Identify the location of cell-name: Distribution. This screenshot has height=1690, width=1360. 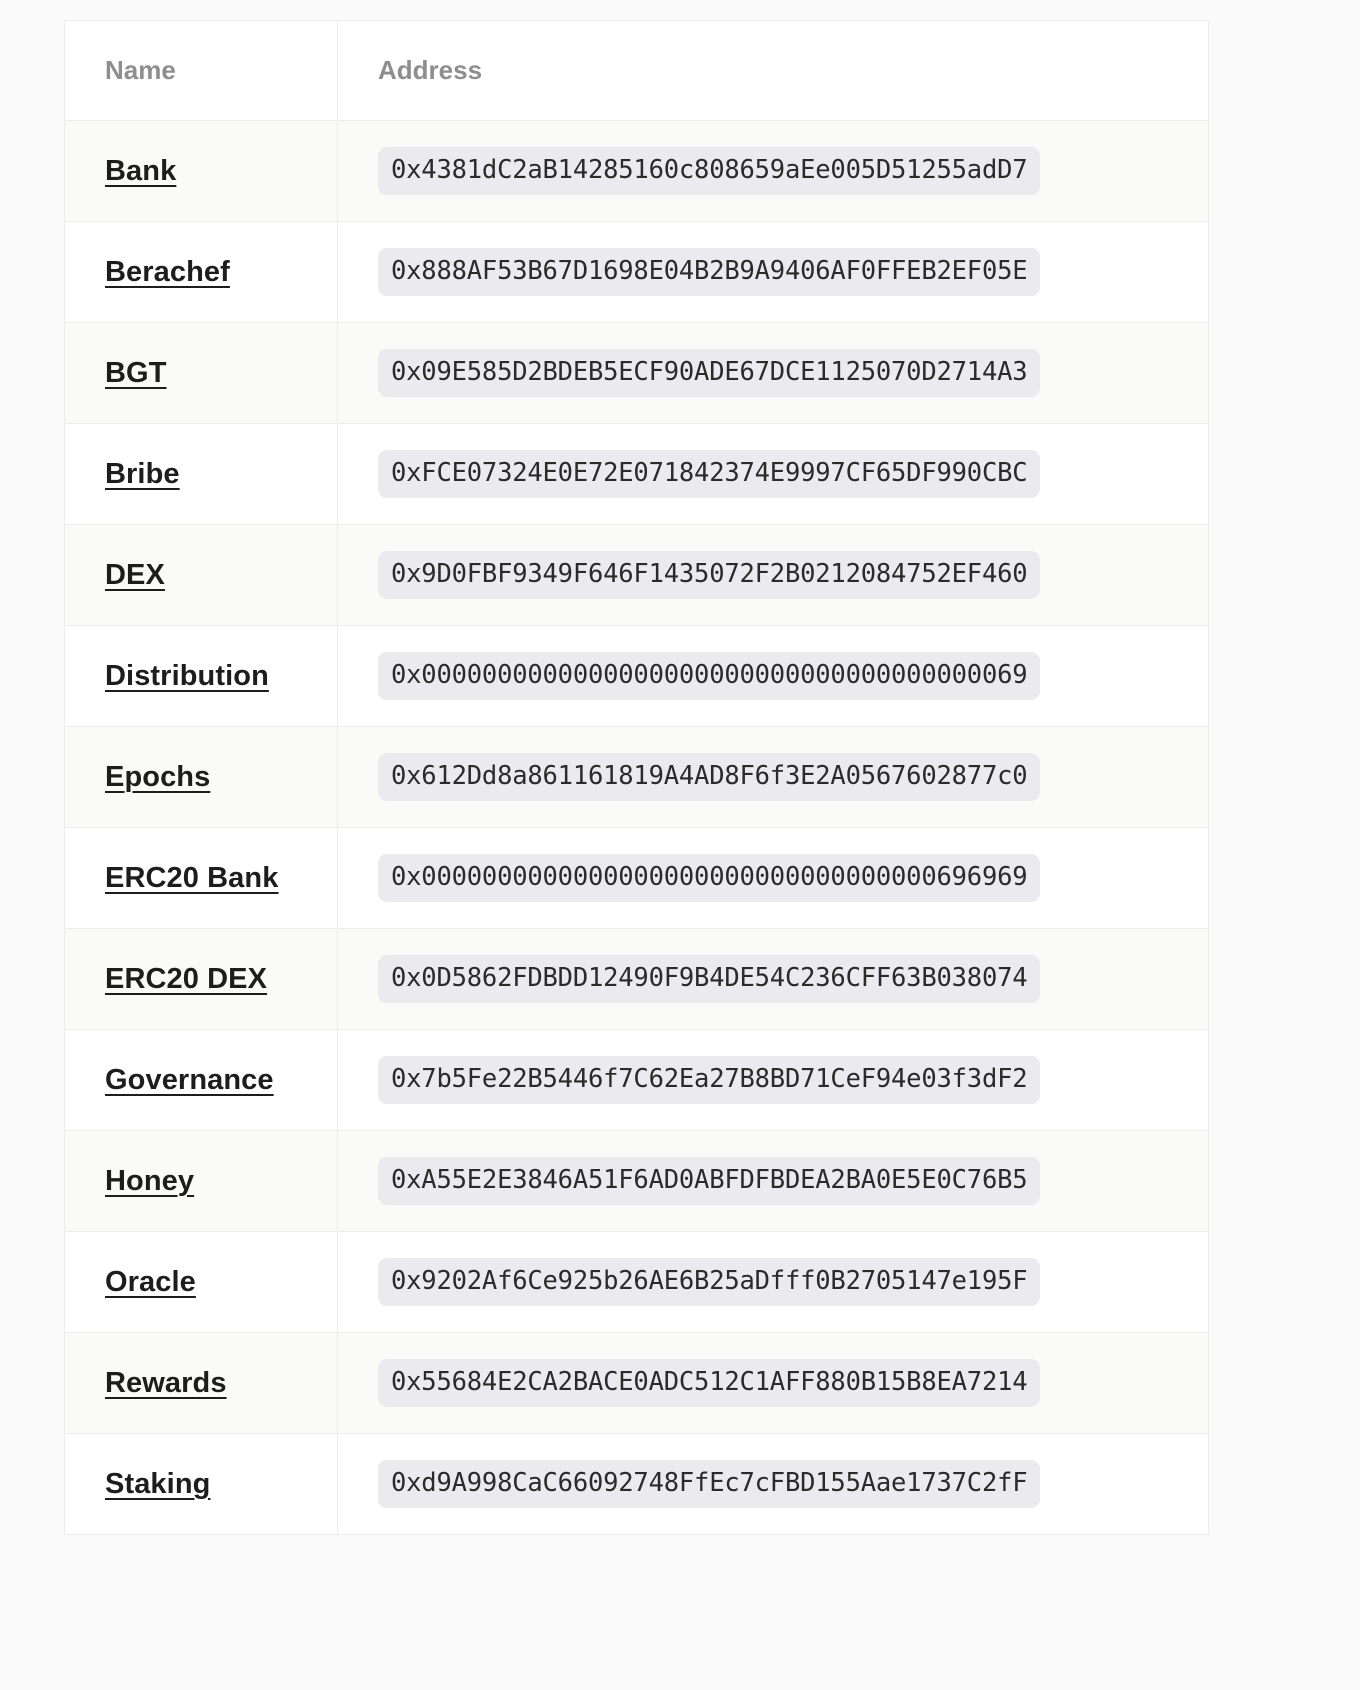
(201, 676).